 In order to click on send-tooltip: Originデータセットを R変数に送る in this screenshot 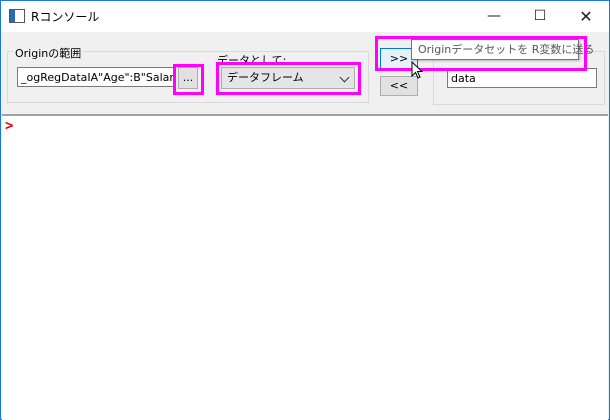, I will do `click(502, 49)`.